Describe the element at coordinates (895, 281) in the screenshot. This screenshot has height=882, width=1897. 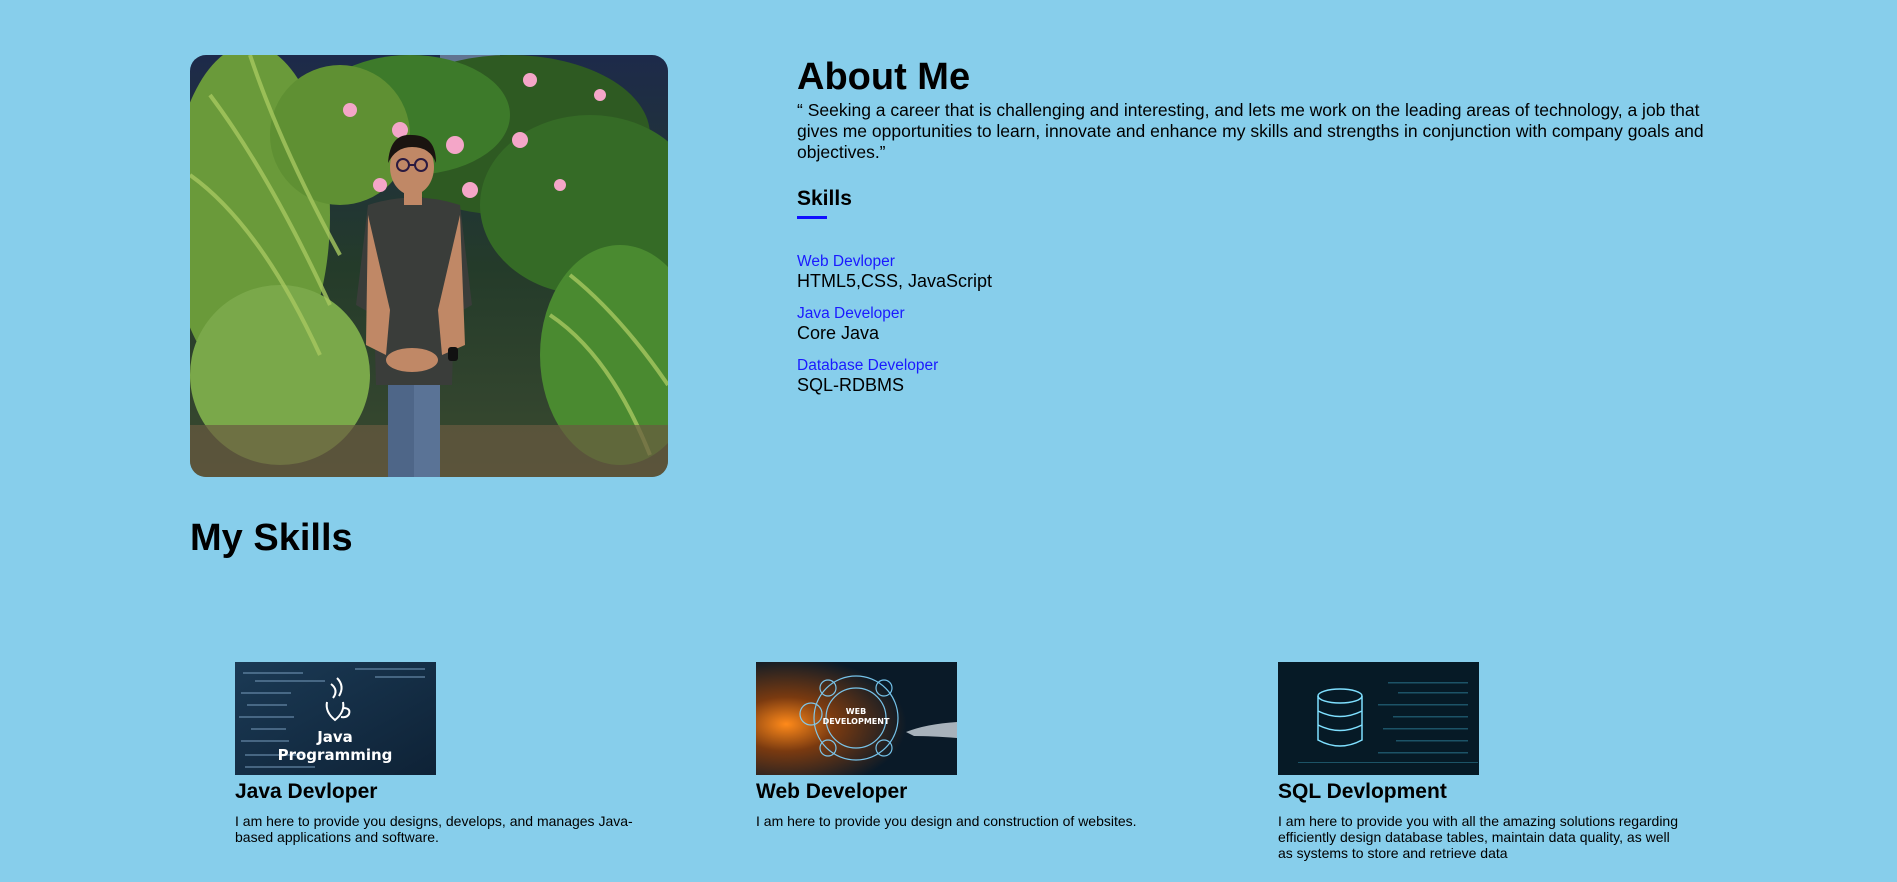
I see `skill-tech: HTML5,CSS, JavaScript` at that location.